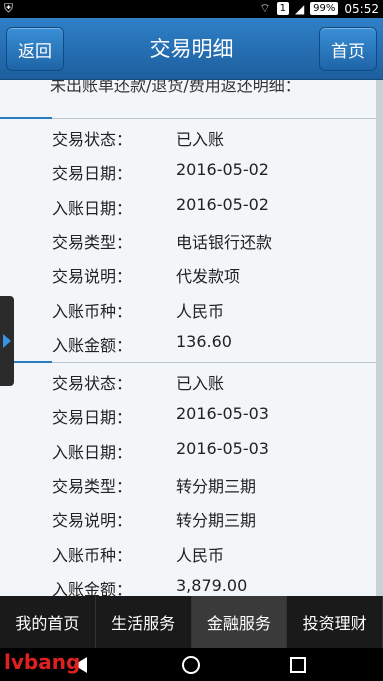  I want to click on bottom-tab-bar: 我的首页 生活服务 金融服务 投资理财, so click(191, 622).